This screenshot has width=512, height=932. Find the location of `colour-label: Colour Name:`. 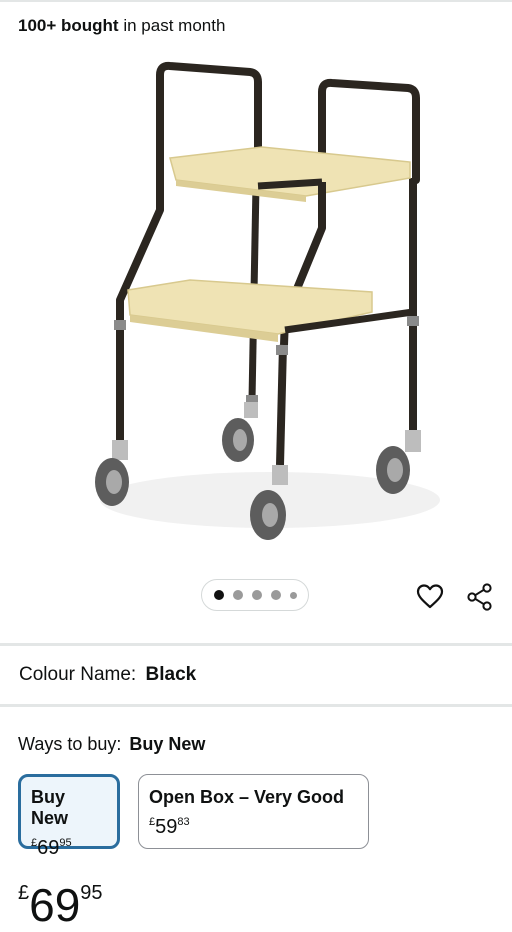

colour-label: Colour Name: is located at coordinates (78, 674).